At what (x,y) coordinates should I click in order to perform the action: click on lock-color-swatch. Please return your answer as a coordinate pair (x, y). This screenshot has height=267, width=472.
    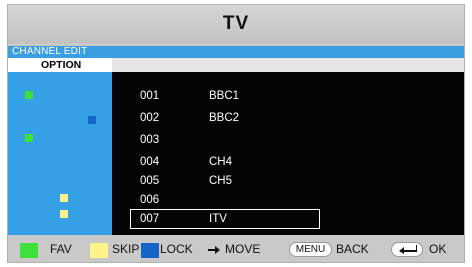
    Looking at the image, I should click on (150, 250).